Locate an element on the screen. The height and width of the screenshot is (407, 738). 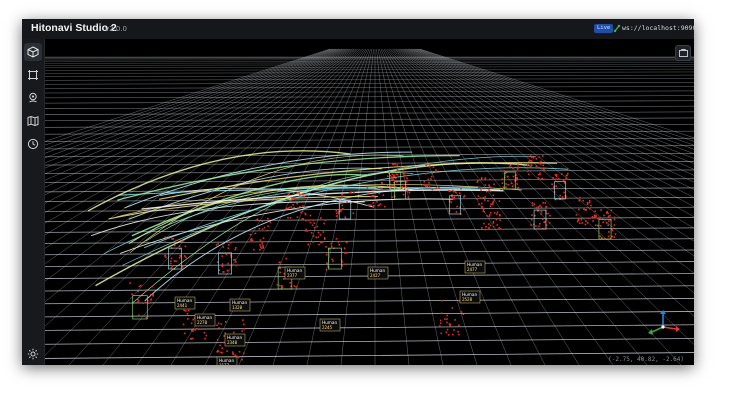
live-status-badge: Live is located at coordinates (604, 28).